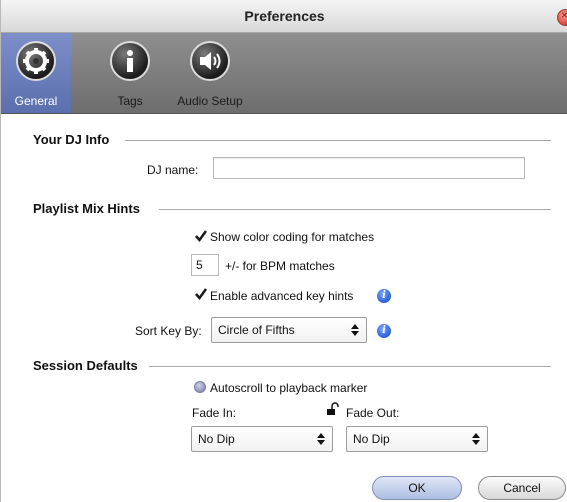  Describe the element at coordinates (332, 409) in the screenshot. I see `unlock-icon` at that location.